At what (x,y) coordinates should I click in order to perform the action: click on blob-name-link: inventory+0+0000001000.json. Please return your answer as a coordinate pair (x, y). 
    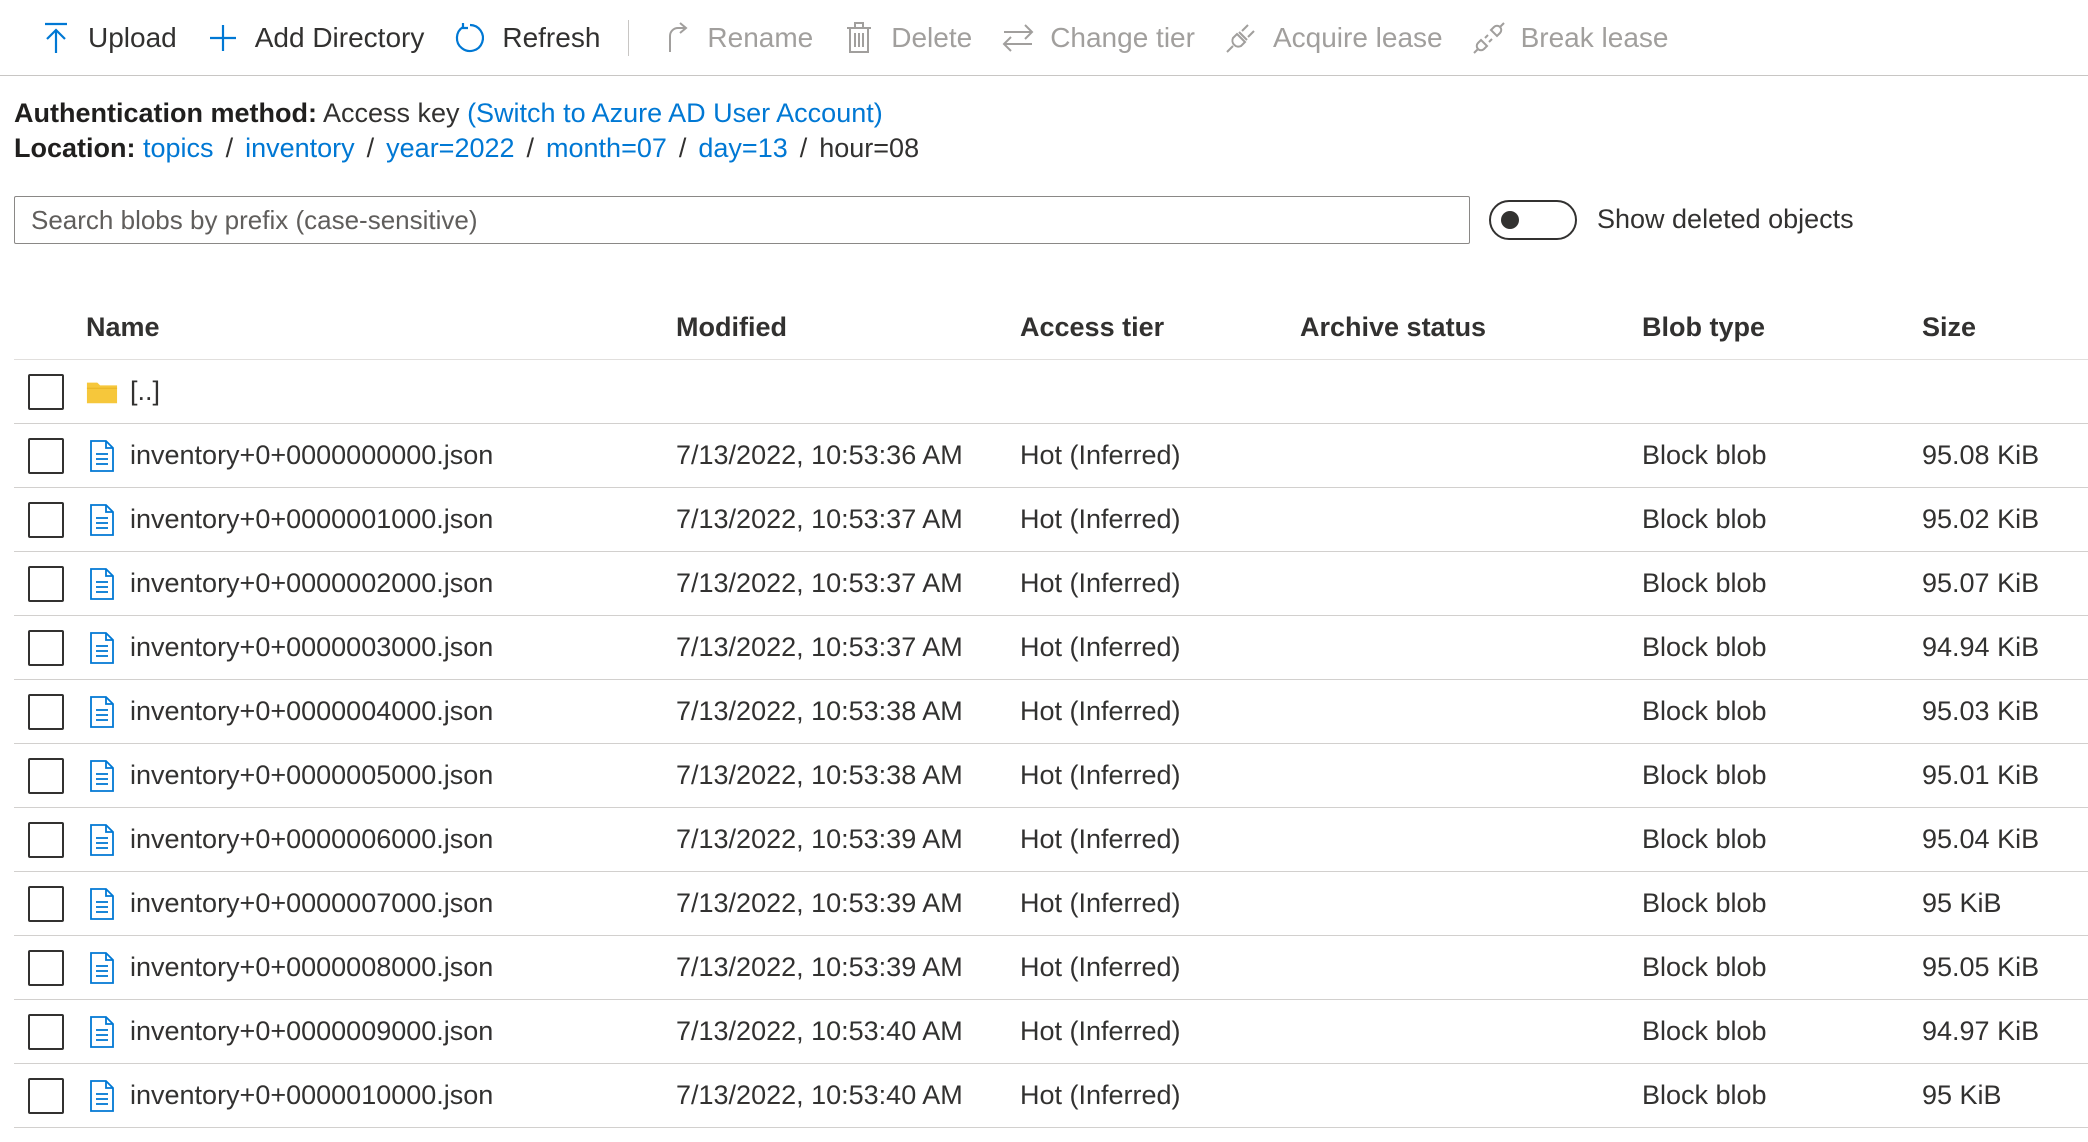
    Looking at the image, I should click on (311, 519).